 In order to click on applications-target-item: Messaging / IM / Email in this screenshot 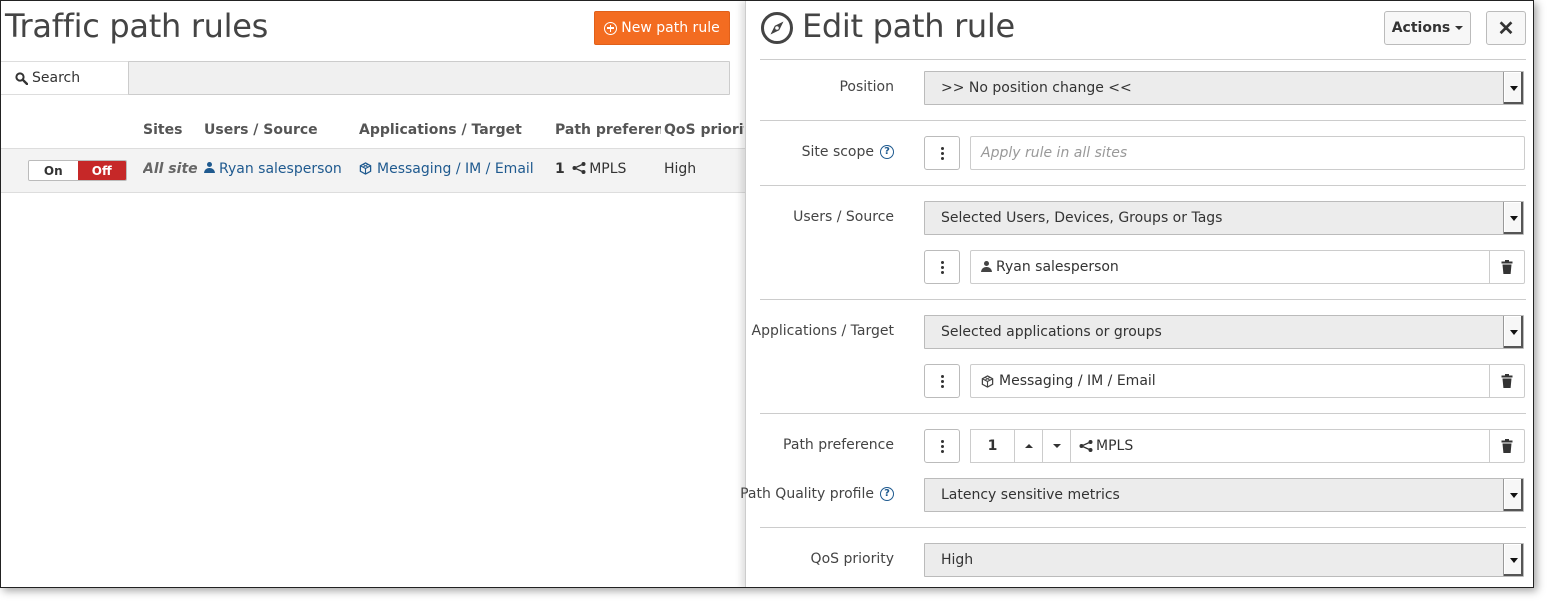, I will do `click(1230, 381)`.